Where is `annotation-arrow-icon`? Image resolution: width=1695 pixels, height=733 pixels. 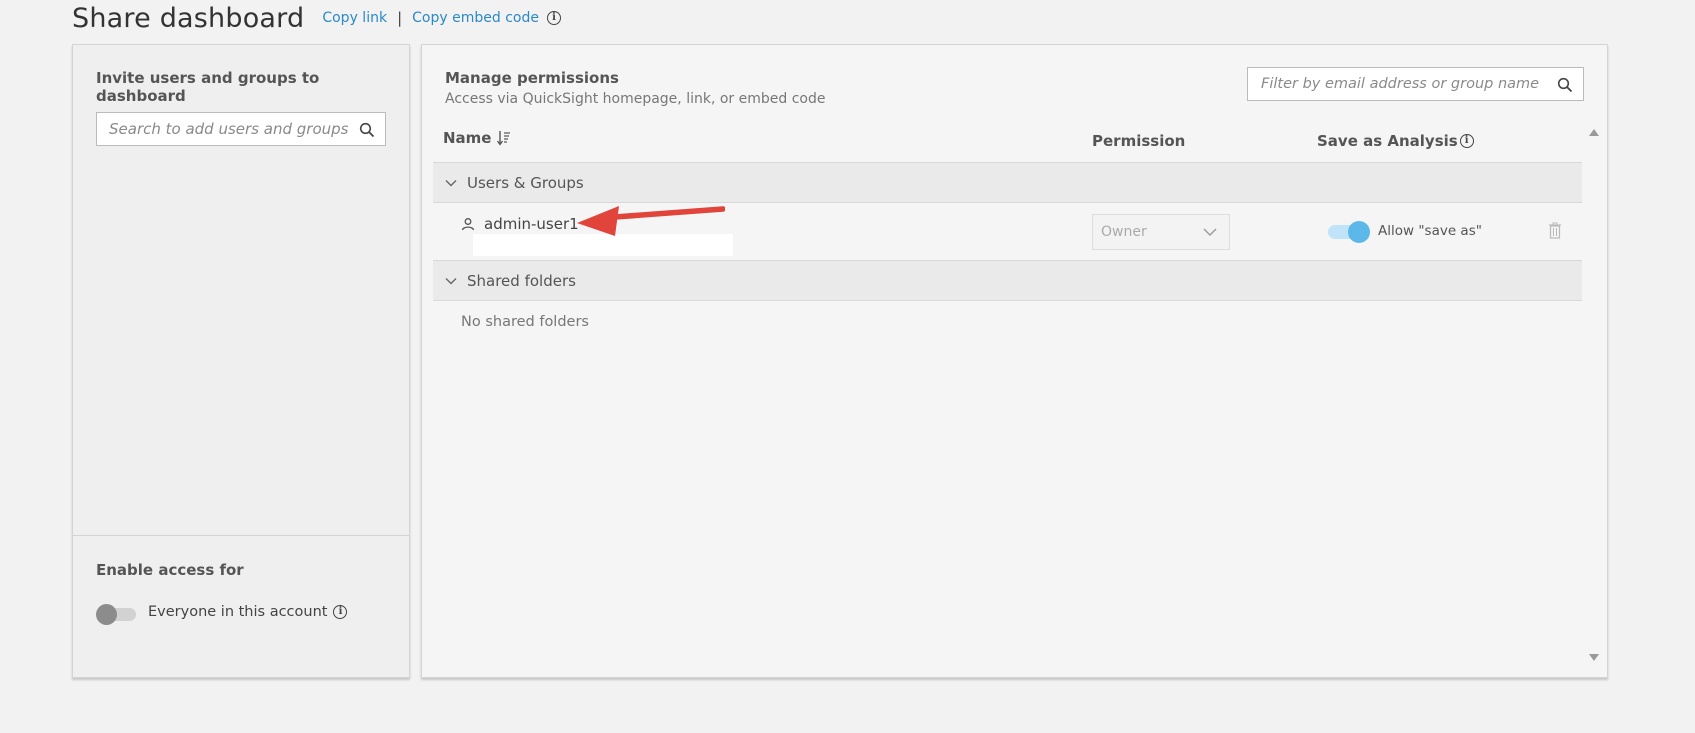
annotation-arrow-icon is located at coordinates (651, 221).